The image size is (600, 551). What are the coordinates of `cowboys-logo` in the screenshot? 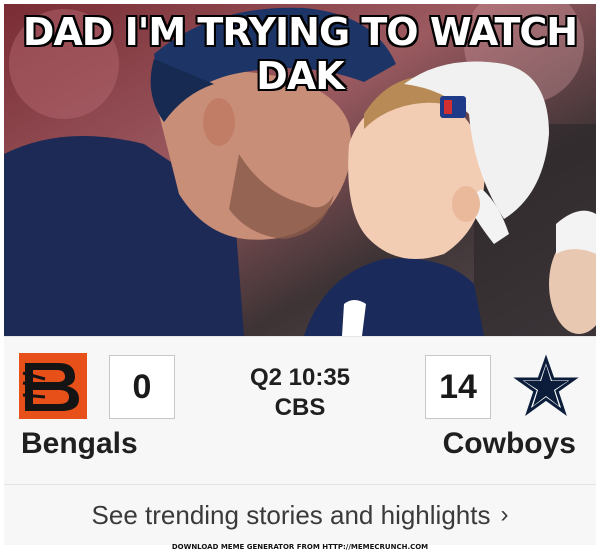 It's located at (546, 386).